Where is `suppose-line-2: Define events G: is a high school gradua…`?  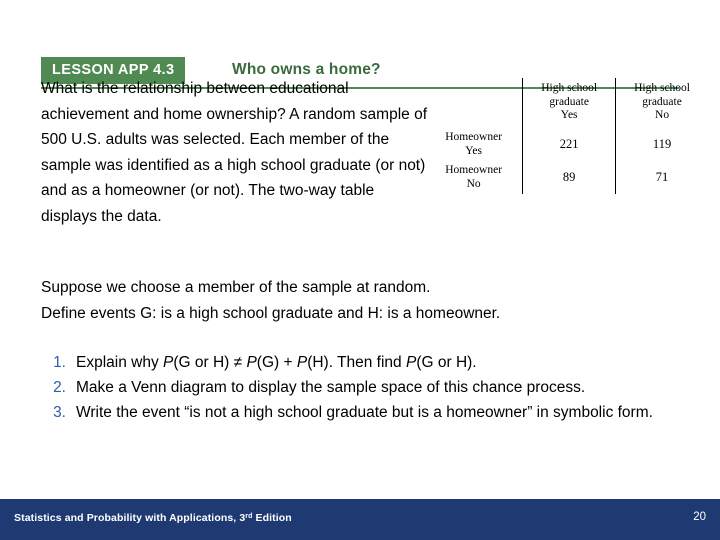
suppose-line-2: Define events G: is a high school gradua… is located at coordinates (271, 313).